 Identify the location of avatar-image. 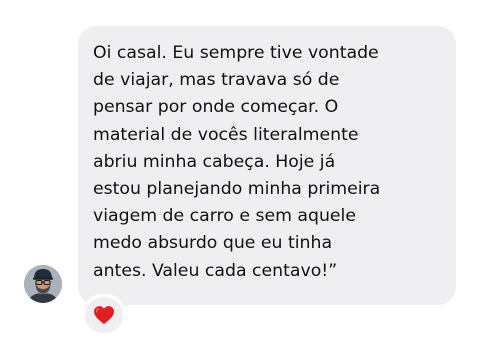
(43, 284).